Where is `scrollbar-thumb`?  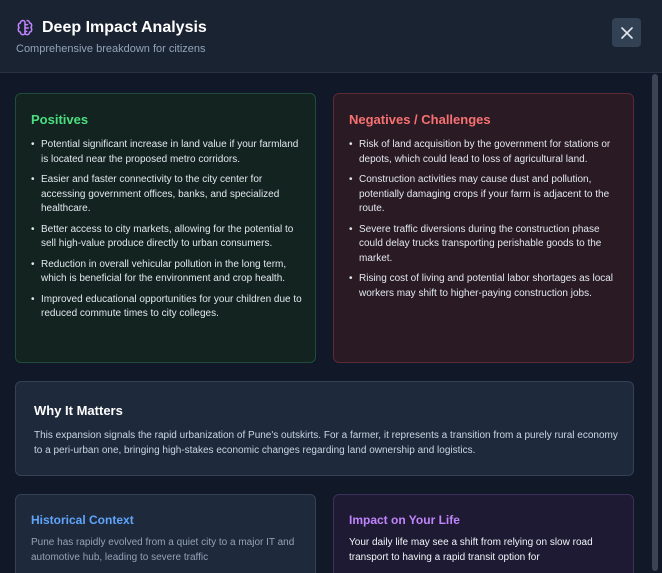
scrollbar-thumb is located at coordinates (655, 322).